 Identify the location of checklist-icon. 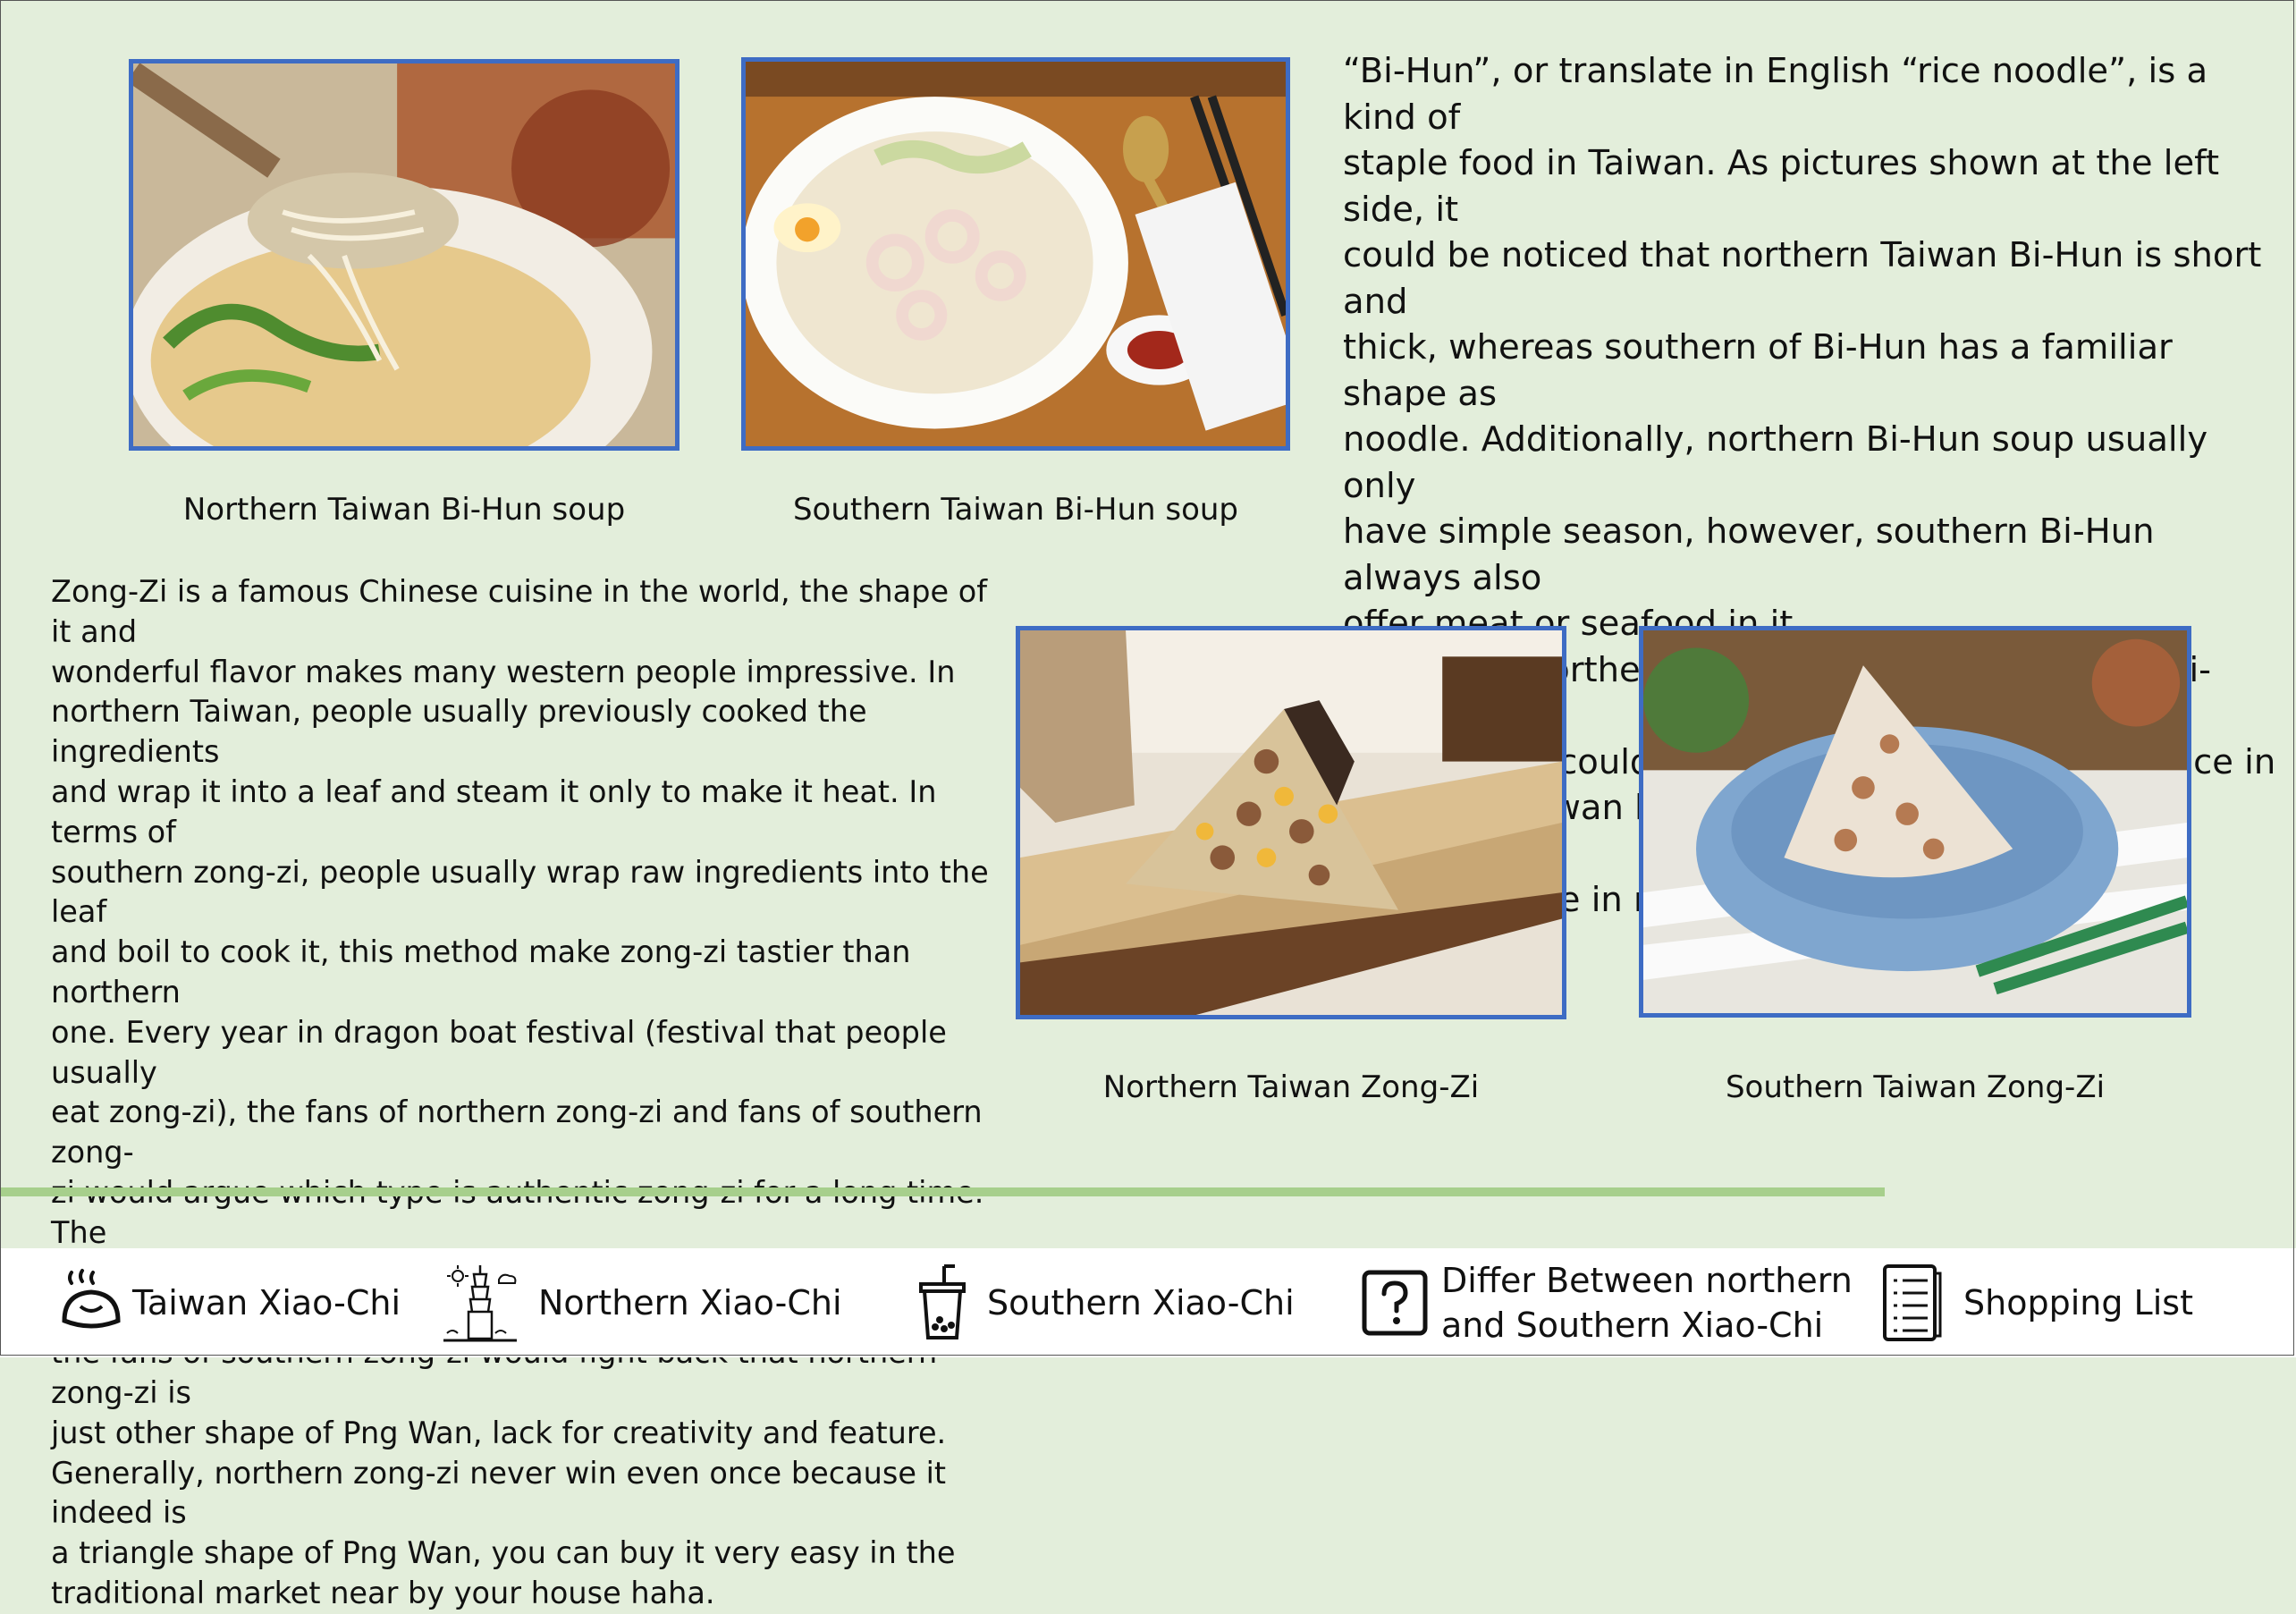
(1912, 1303).